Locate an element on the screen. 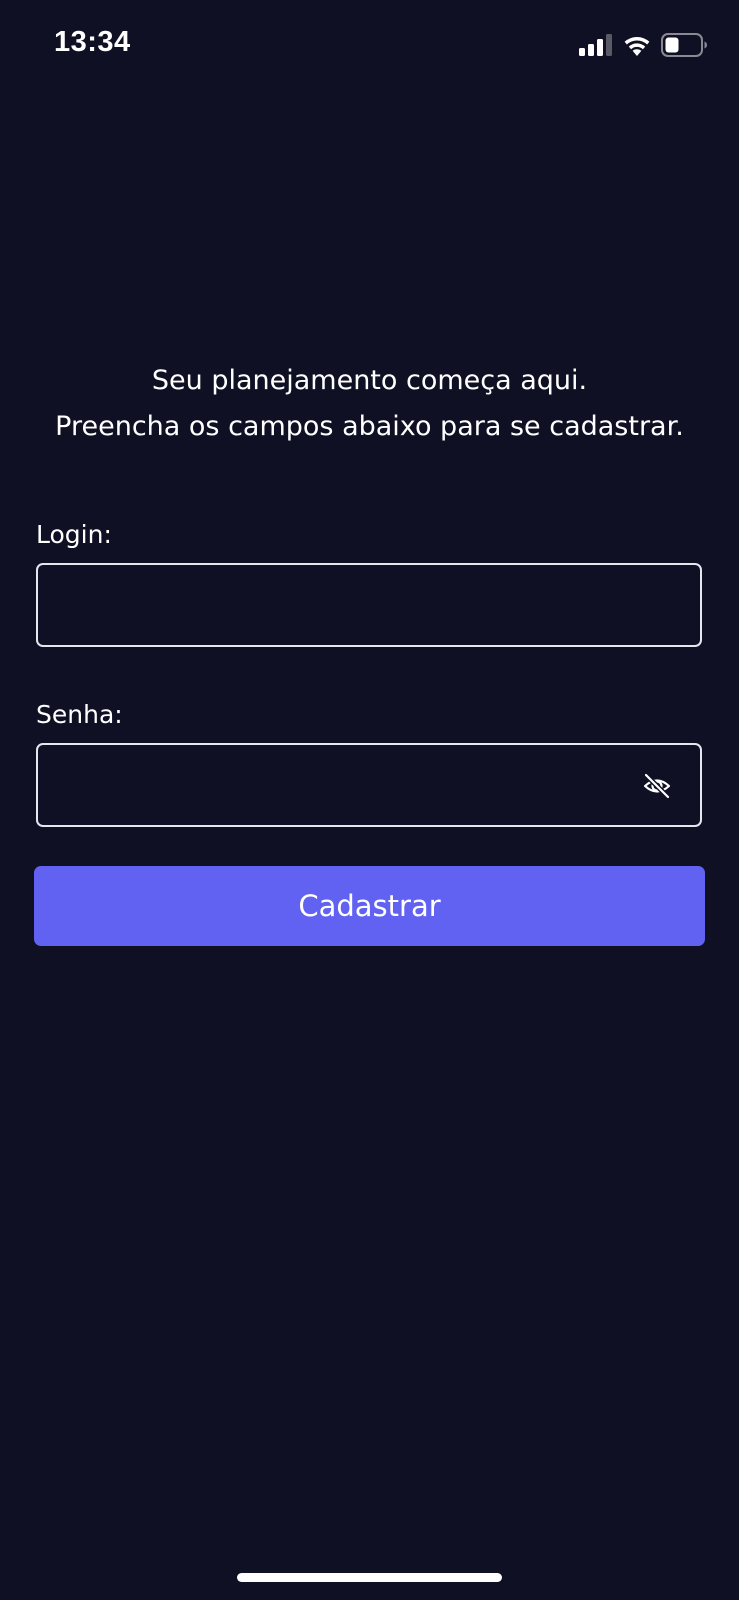 This screenshot has height=1600, width=739. password-input is located at coordinates (369, 785).